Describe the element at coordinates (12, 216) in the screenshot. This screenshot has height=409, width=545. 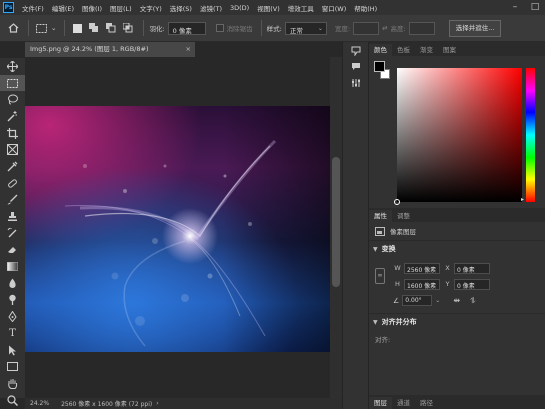
I see `clone-stamp-icon` at that location.